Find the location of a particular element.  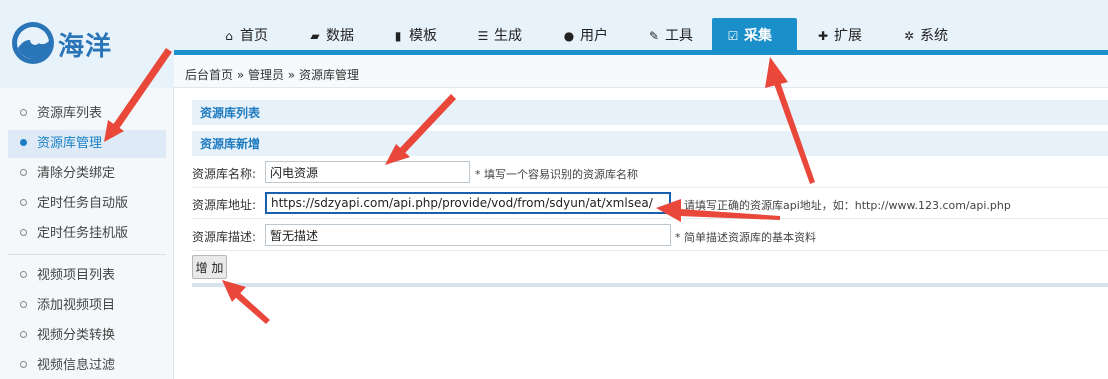

name-label: 资源库名称: is located at coordinates (224, 174).